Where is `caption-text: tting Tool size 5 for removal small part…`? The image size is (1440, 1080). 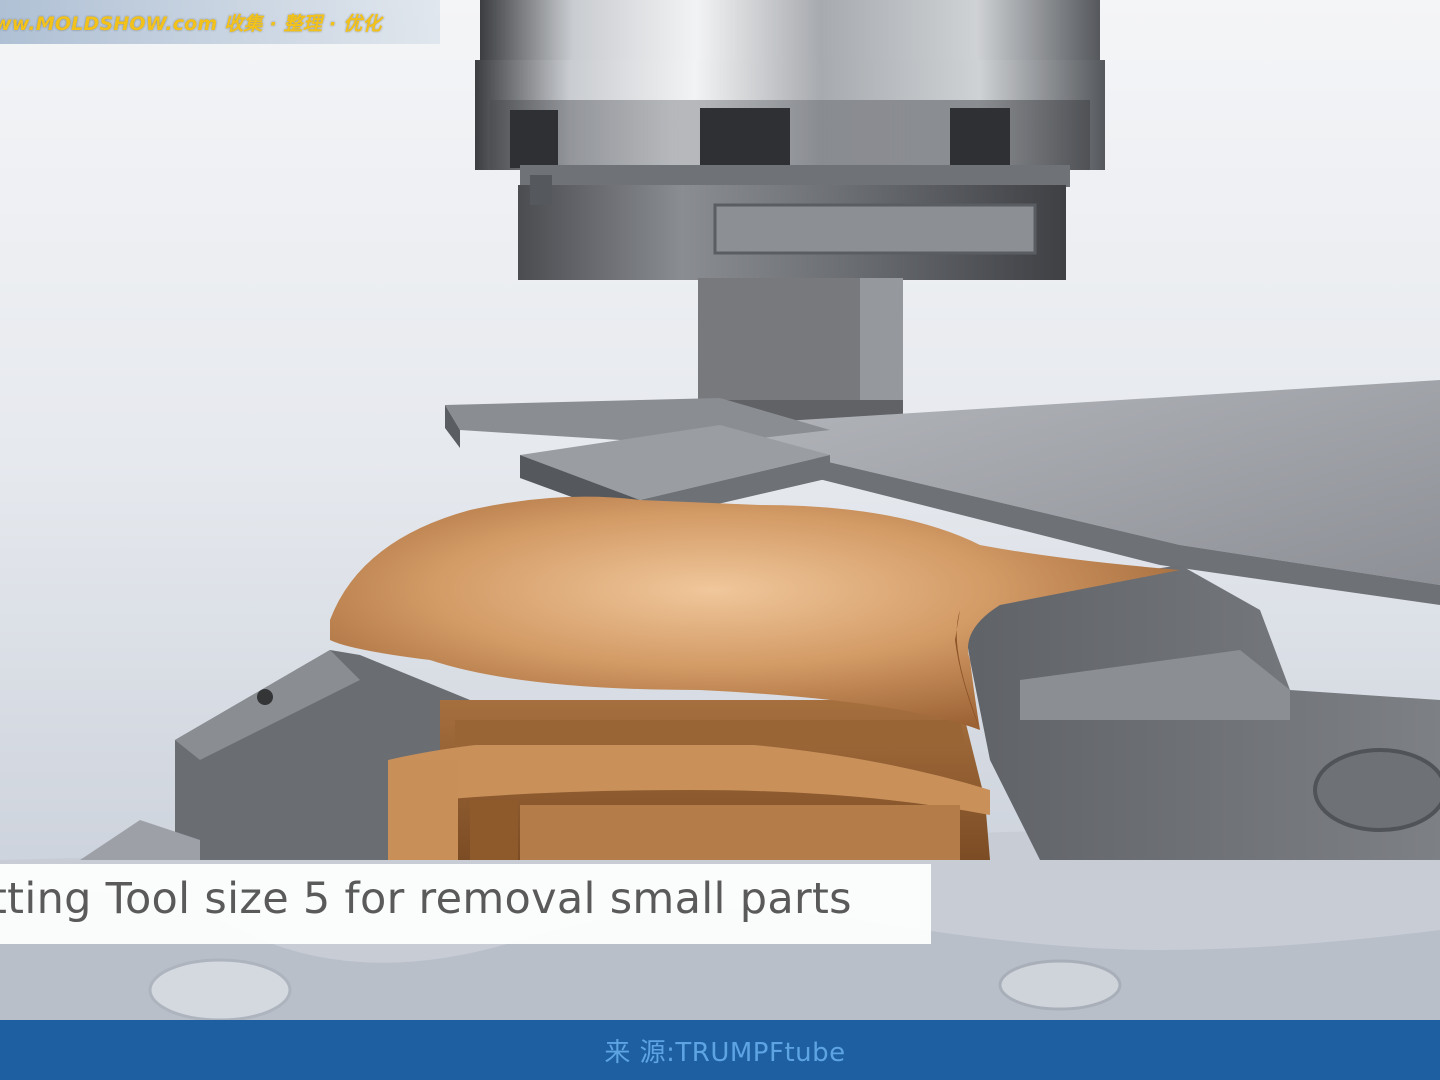
caption-text: tting Tool size 5 for removal small part… is located at coordinates (426, 899).